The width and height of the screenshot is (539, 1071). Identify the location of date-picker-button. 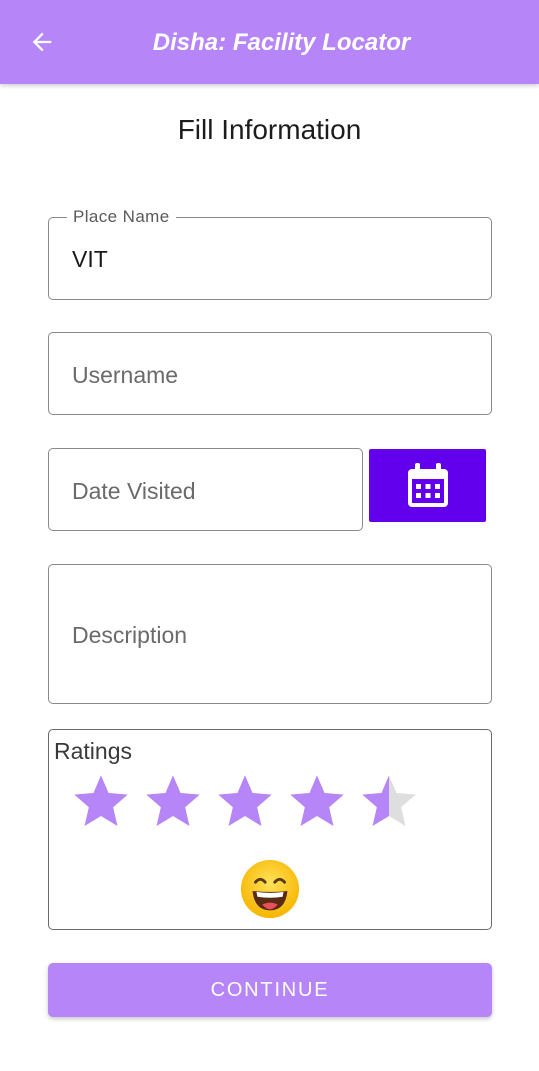
(427, 485).